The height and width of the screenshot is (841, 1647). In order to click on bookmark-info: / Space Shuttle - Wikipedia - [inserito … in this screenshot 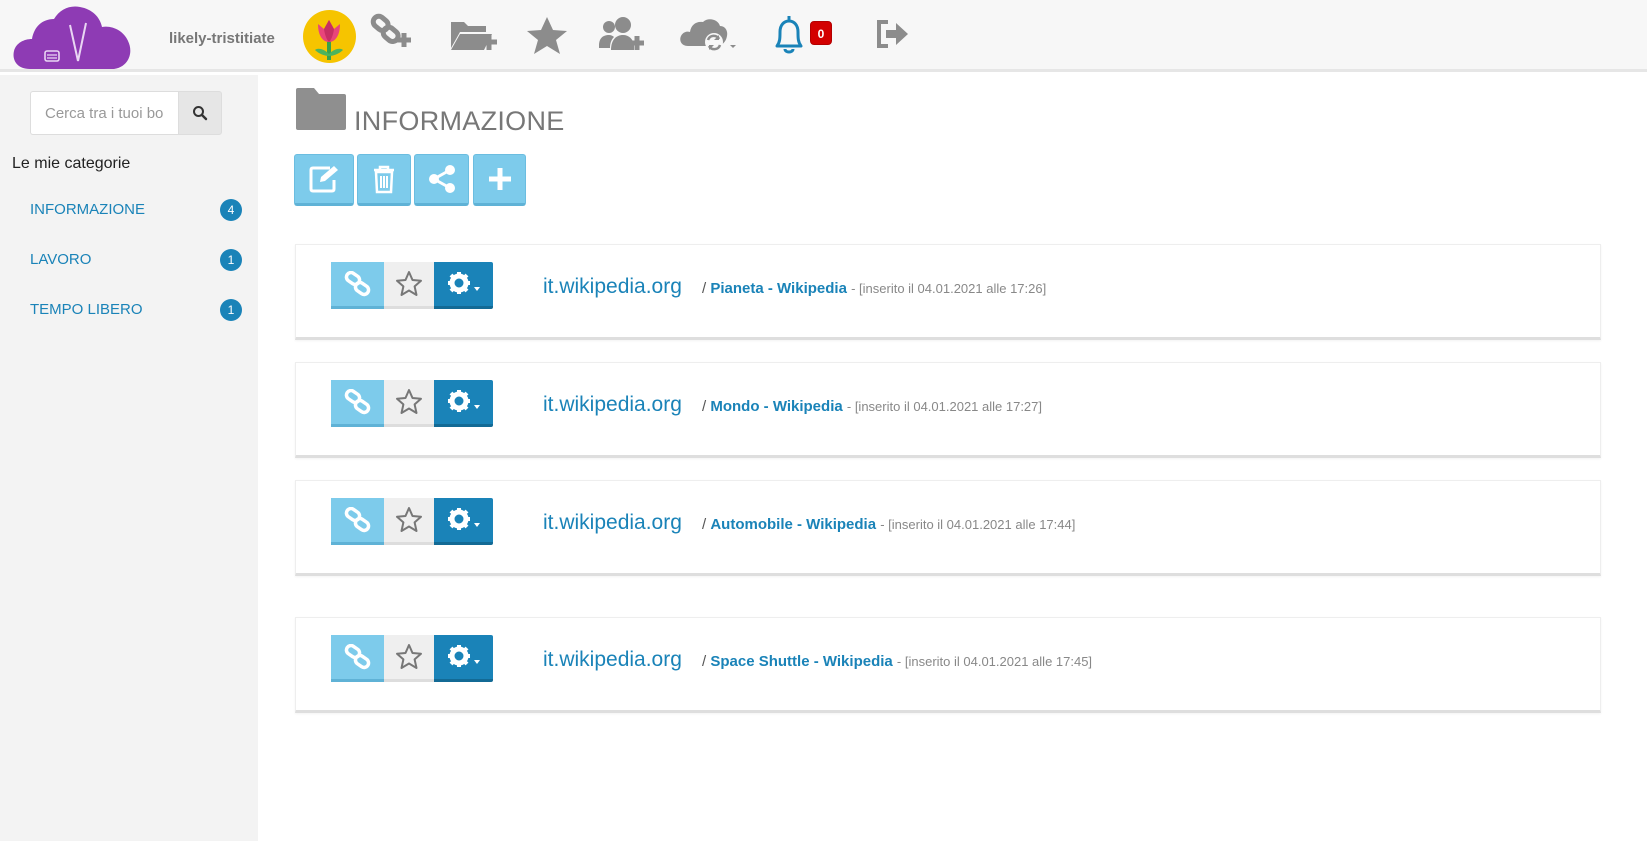, I will do `click(897, 661)`.